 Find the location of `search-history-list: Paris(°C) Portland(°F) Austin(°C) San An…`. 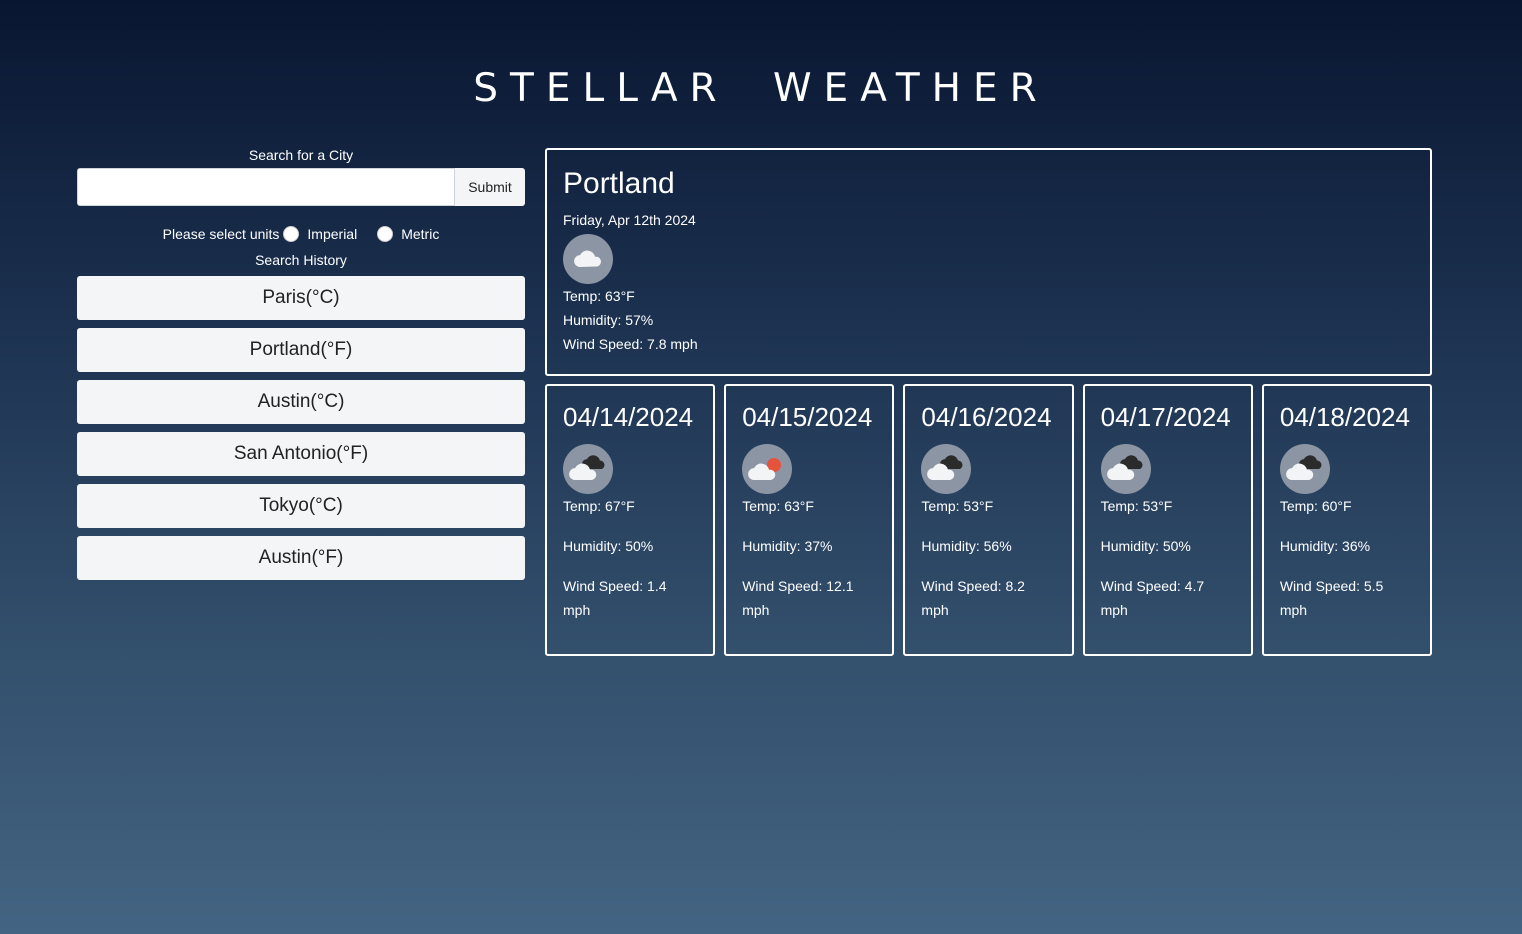

search-history-list: Paris(°C) Portland(°F) Austin(°C) San An… is located at coordinates (301, 428).